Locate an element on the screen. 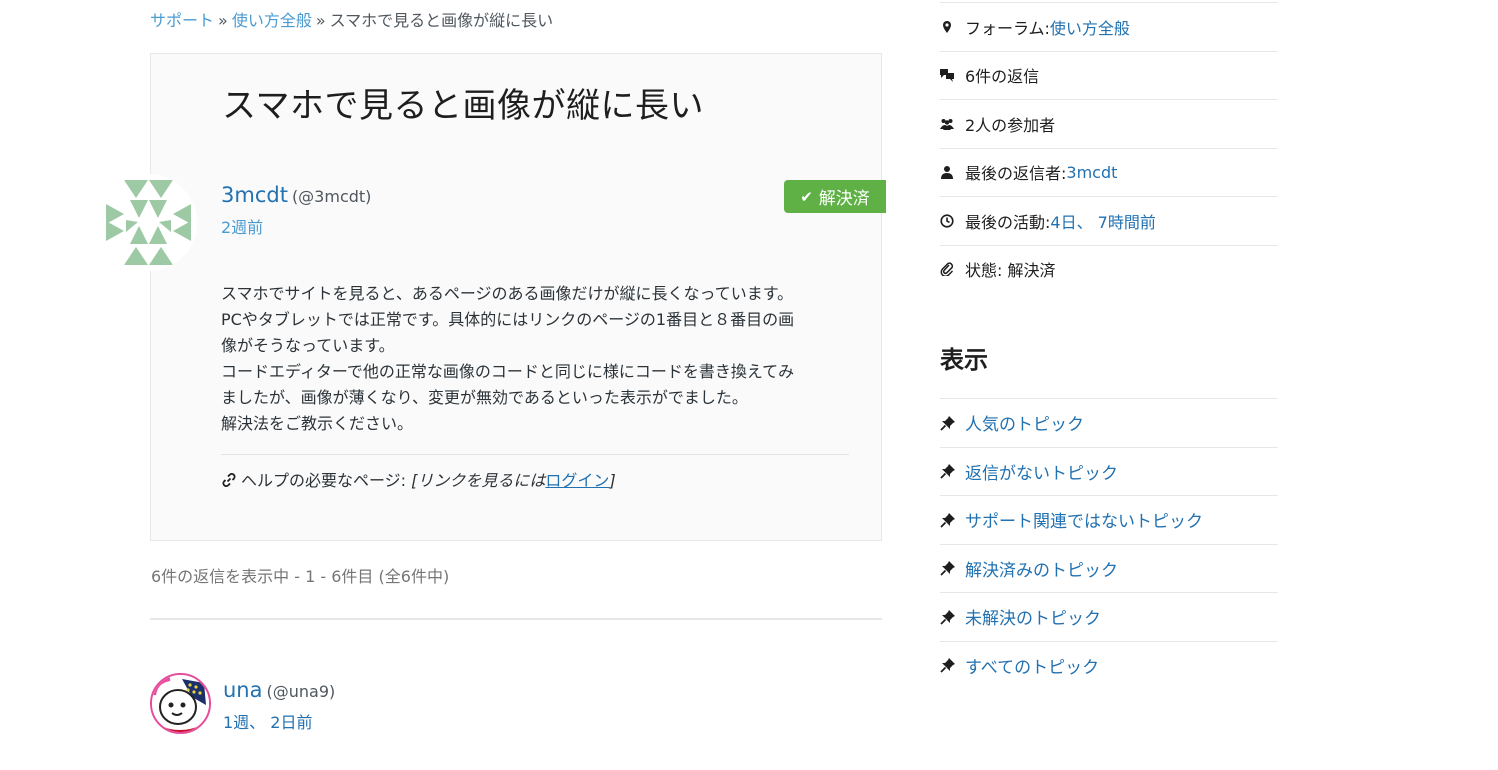  help-prefix: [リンクを見るには is located at coordinates (478, 480).